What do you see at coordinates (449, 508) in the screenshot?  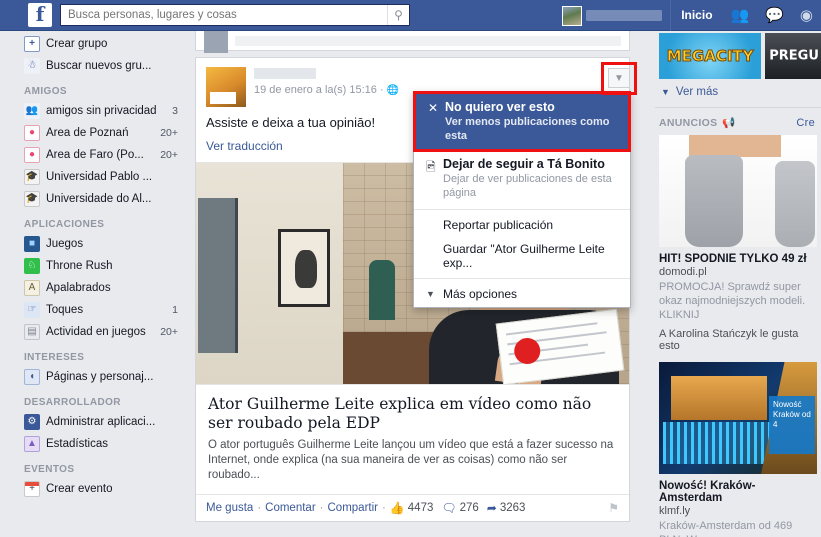 I see `comment-bubble-icon: 🗨` at bounding box center [449, 508].